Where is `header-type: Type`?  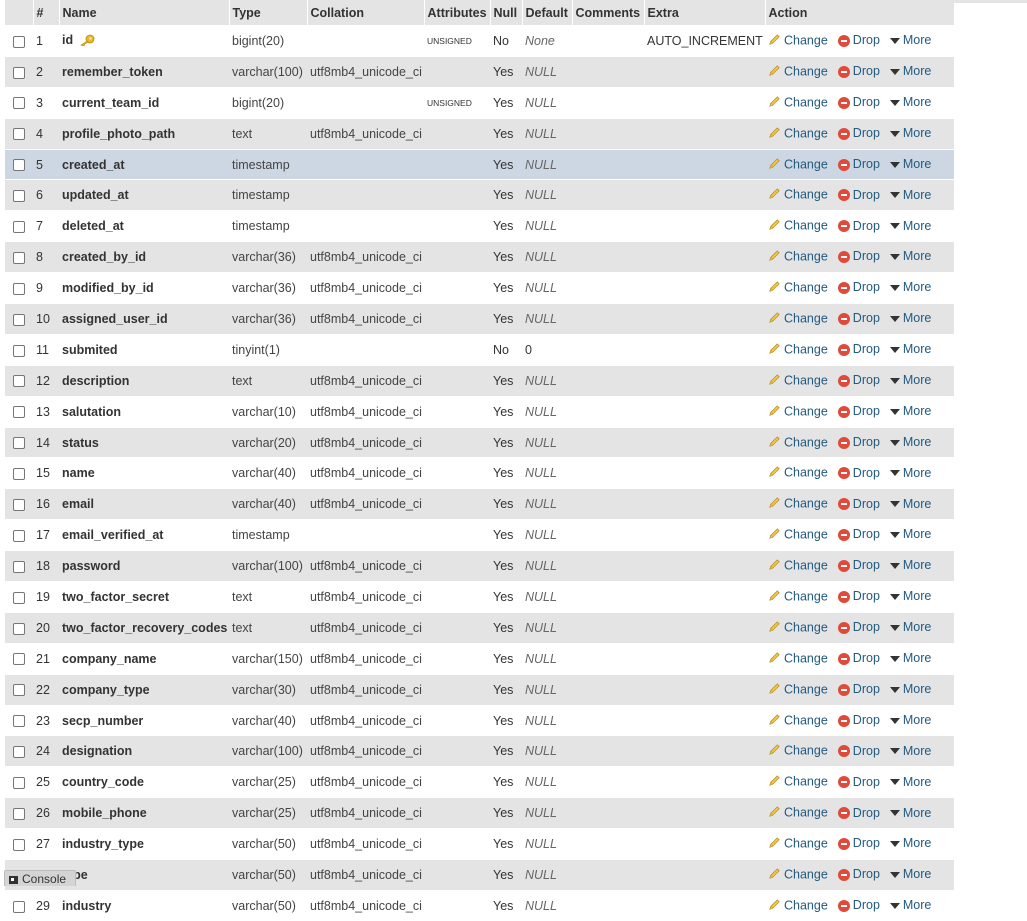 header-type: Type is located at coordinates (268, 13).